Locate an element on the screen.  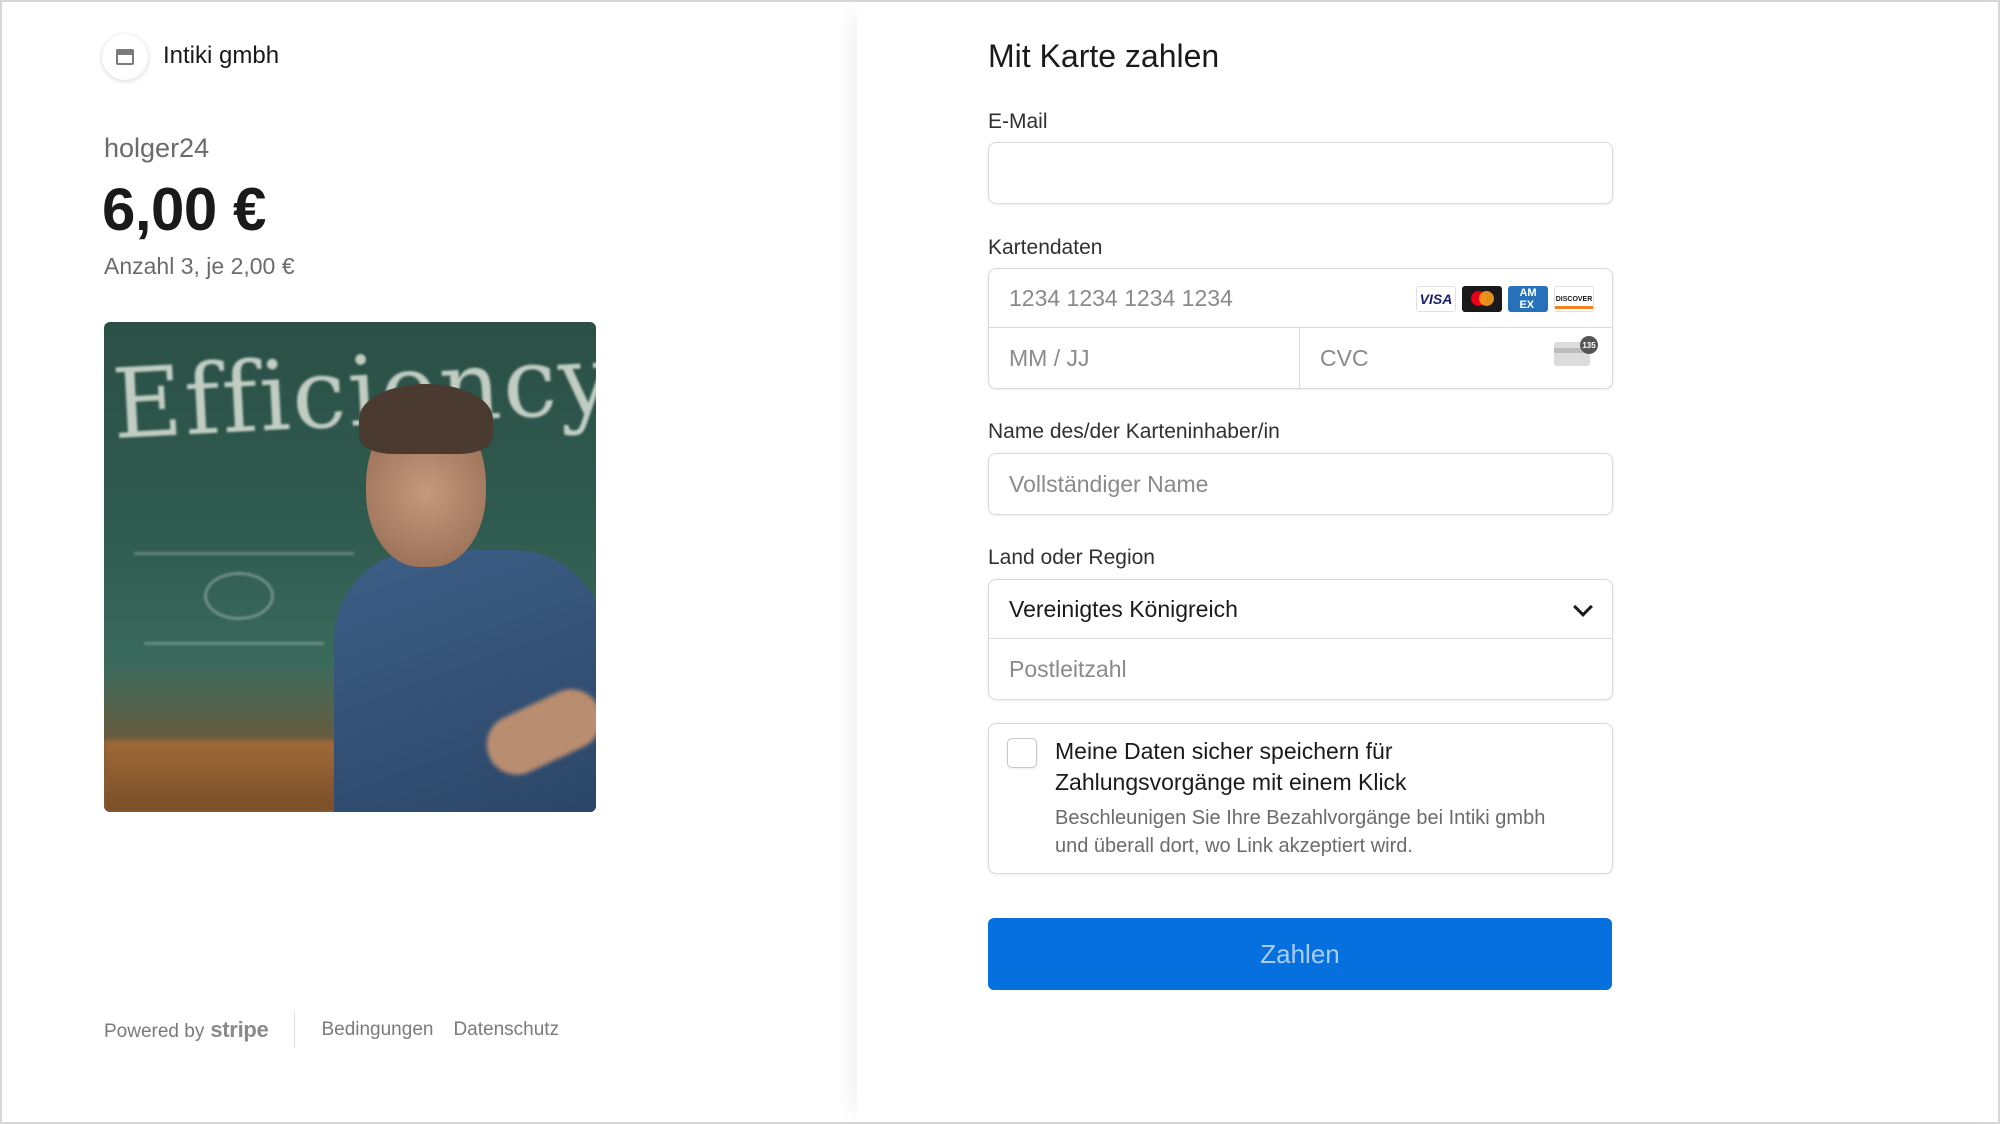
person-body is located at coordinates (465, 681).